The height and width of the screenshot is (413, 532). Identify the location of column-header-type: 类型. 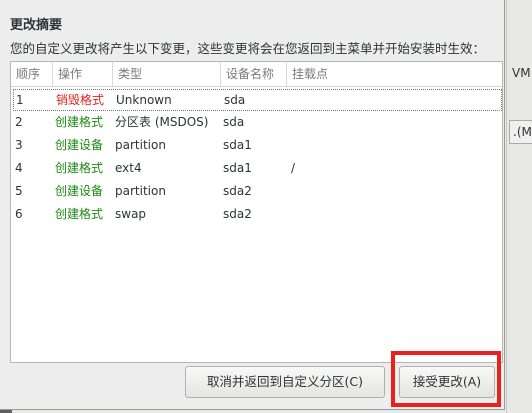
(167, 74).